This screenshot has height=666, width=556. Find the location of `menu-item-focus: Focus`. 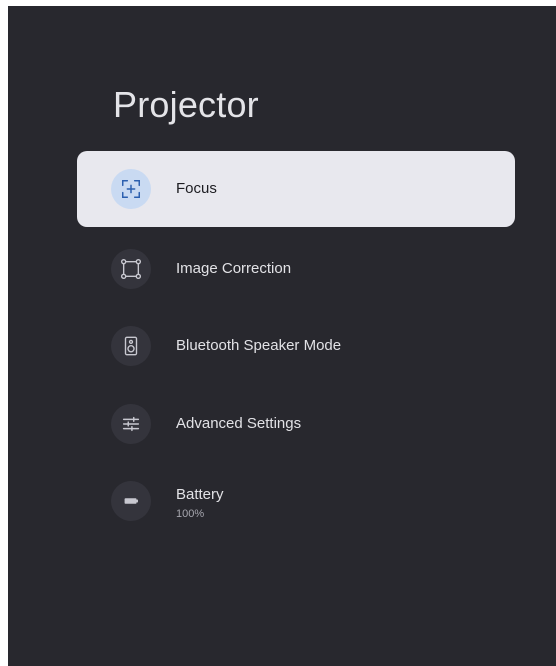

menu-item-focus: Focus is located at coordinates (296, 189).